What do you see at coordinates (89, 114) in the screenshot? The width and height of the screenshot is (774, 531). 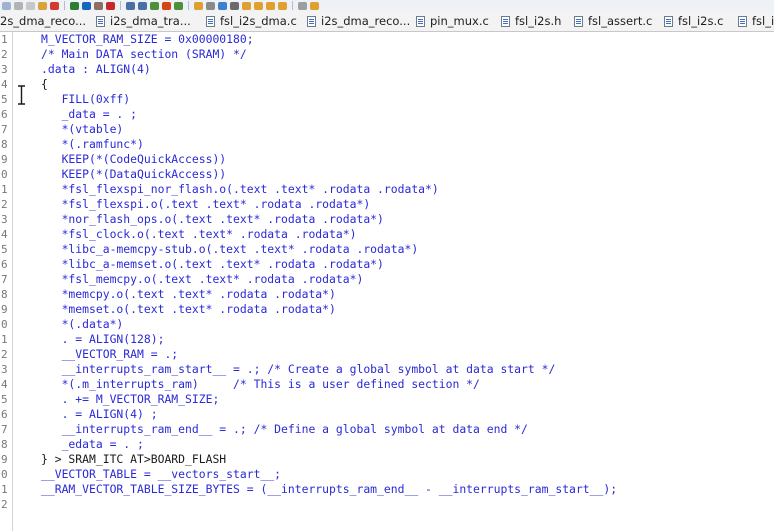 I see `code-line: _data = . ;` at bounding box center [89, 114].